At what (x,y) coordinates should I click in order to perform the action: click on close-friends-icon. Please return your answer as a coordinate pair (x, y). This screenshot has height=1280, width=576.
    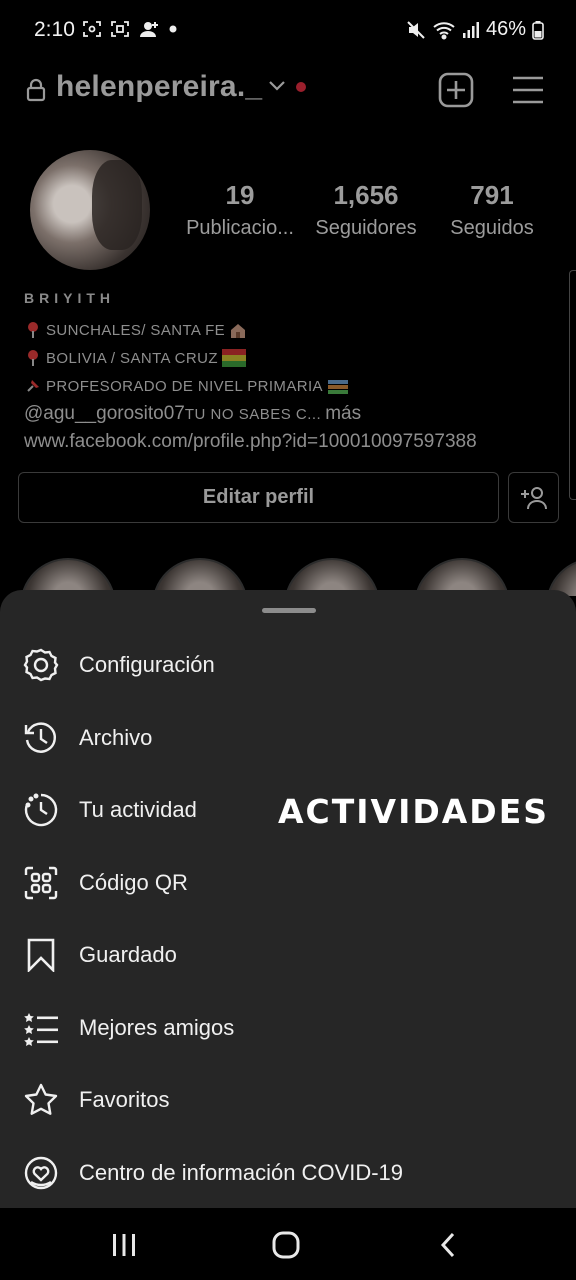
    Looking at the image, I should click on (41, 1028).